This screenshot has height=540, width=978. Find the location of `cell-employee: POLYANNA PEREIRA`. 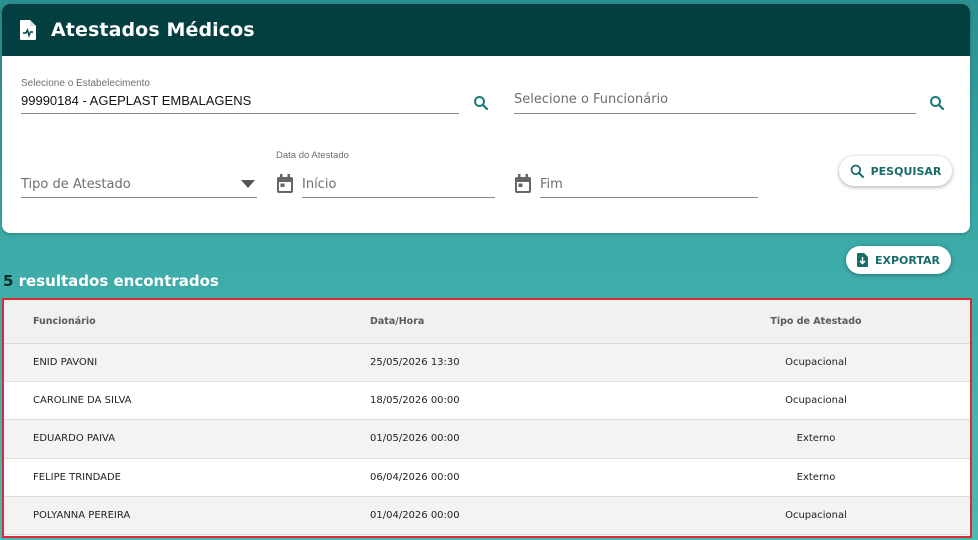

cell-employee: POLYANNA PEREIRA is located at coordinates (187, 516).